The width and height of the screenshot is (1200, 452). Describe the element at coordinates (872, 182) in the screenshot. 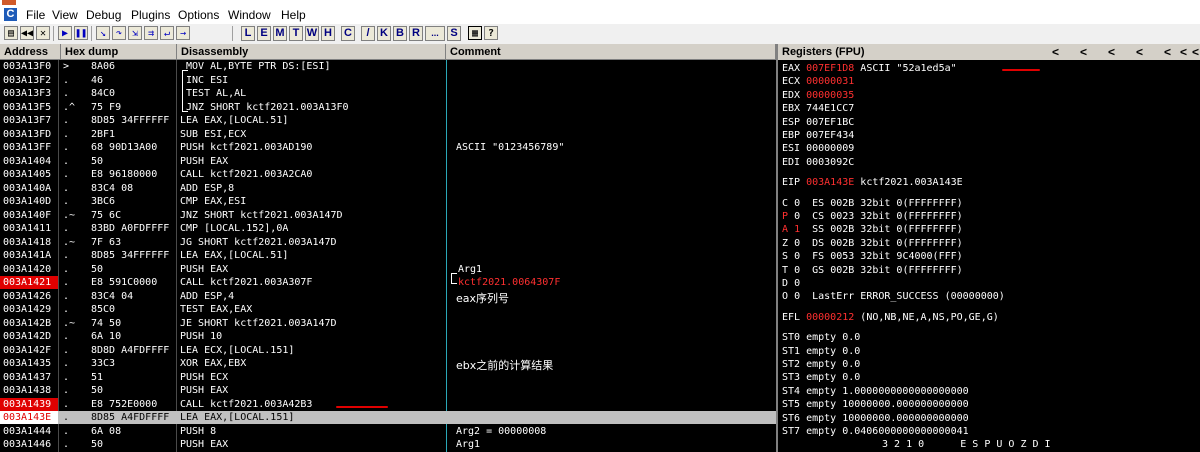

I see `eip-row: EIP 003A143E kctf2021.003A143E` at that location.